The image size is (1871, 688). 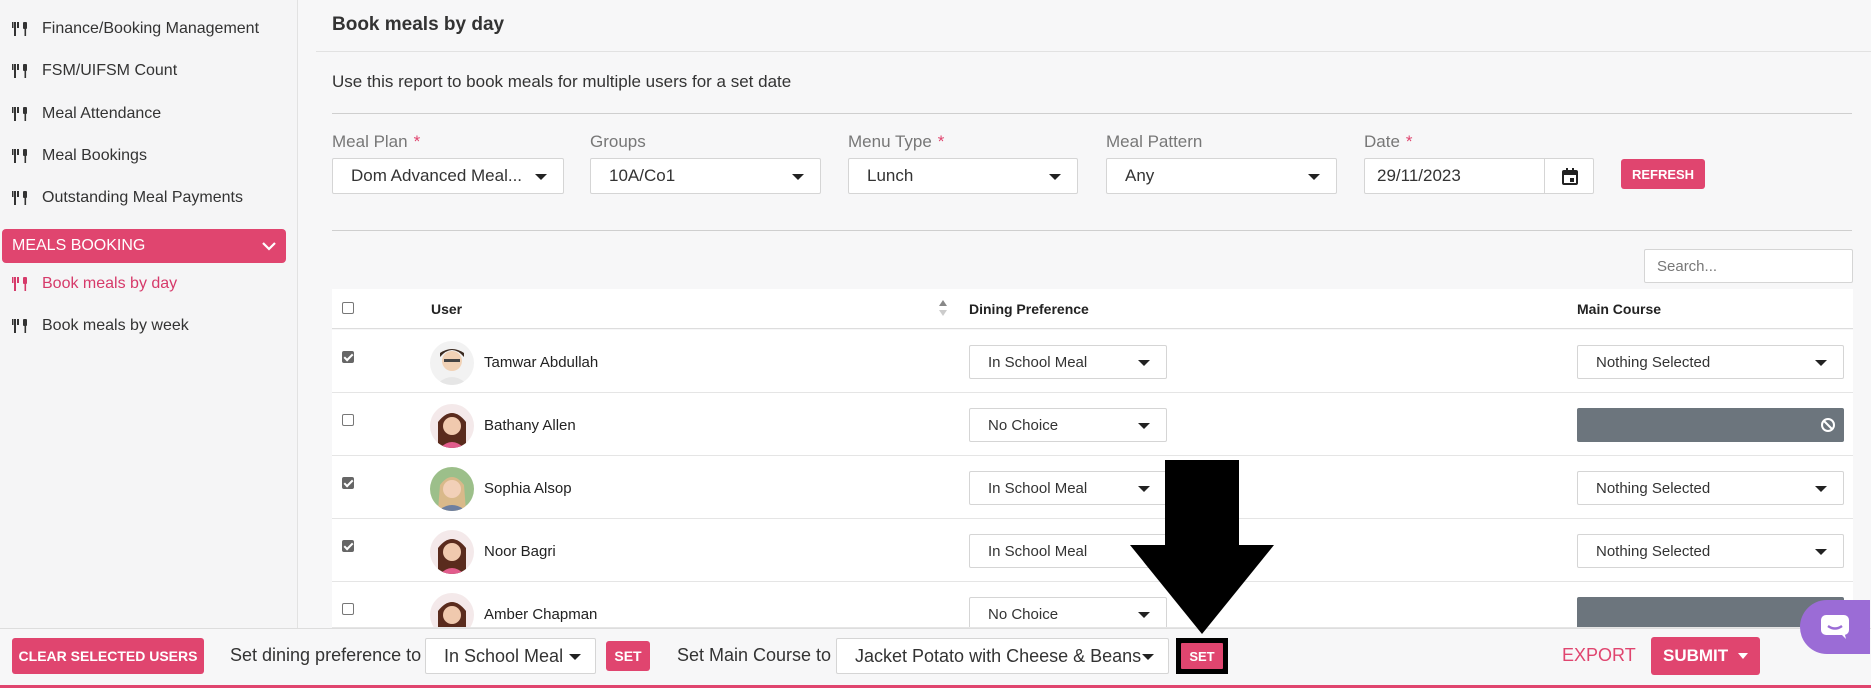 I want to click on user-name: Amber Chapman, so click(x=540, y=614).